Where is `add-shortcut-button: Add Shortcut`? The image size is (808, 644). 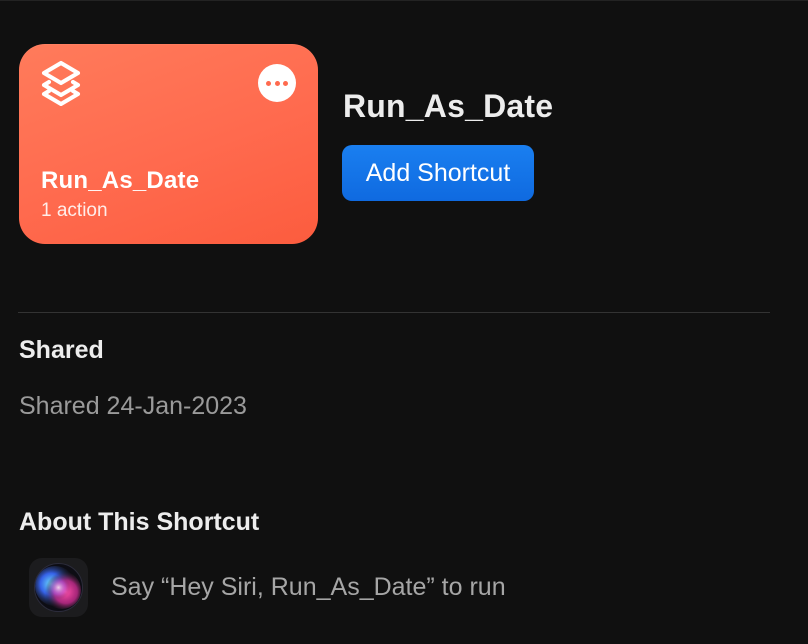
add-shortcut-button: Add Shortcut is located at coordinates (438, 173).